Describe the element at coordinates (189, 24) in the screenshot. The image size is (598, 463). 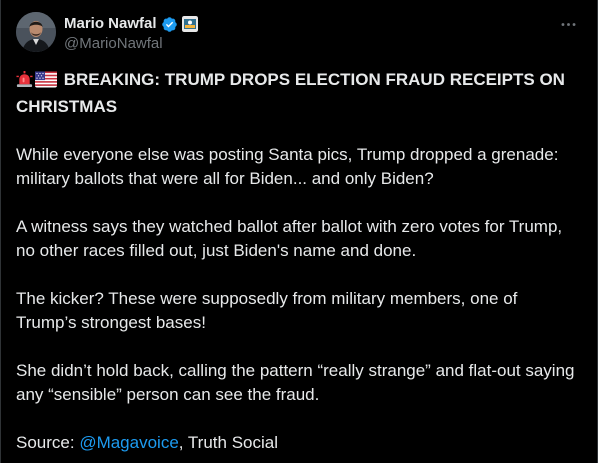
I see `affiliate-badge-icon` at that location.